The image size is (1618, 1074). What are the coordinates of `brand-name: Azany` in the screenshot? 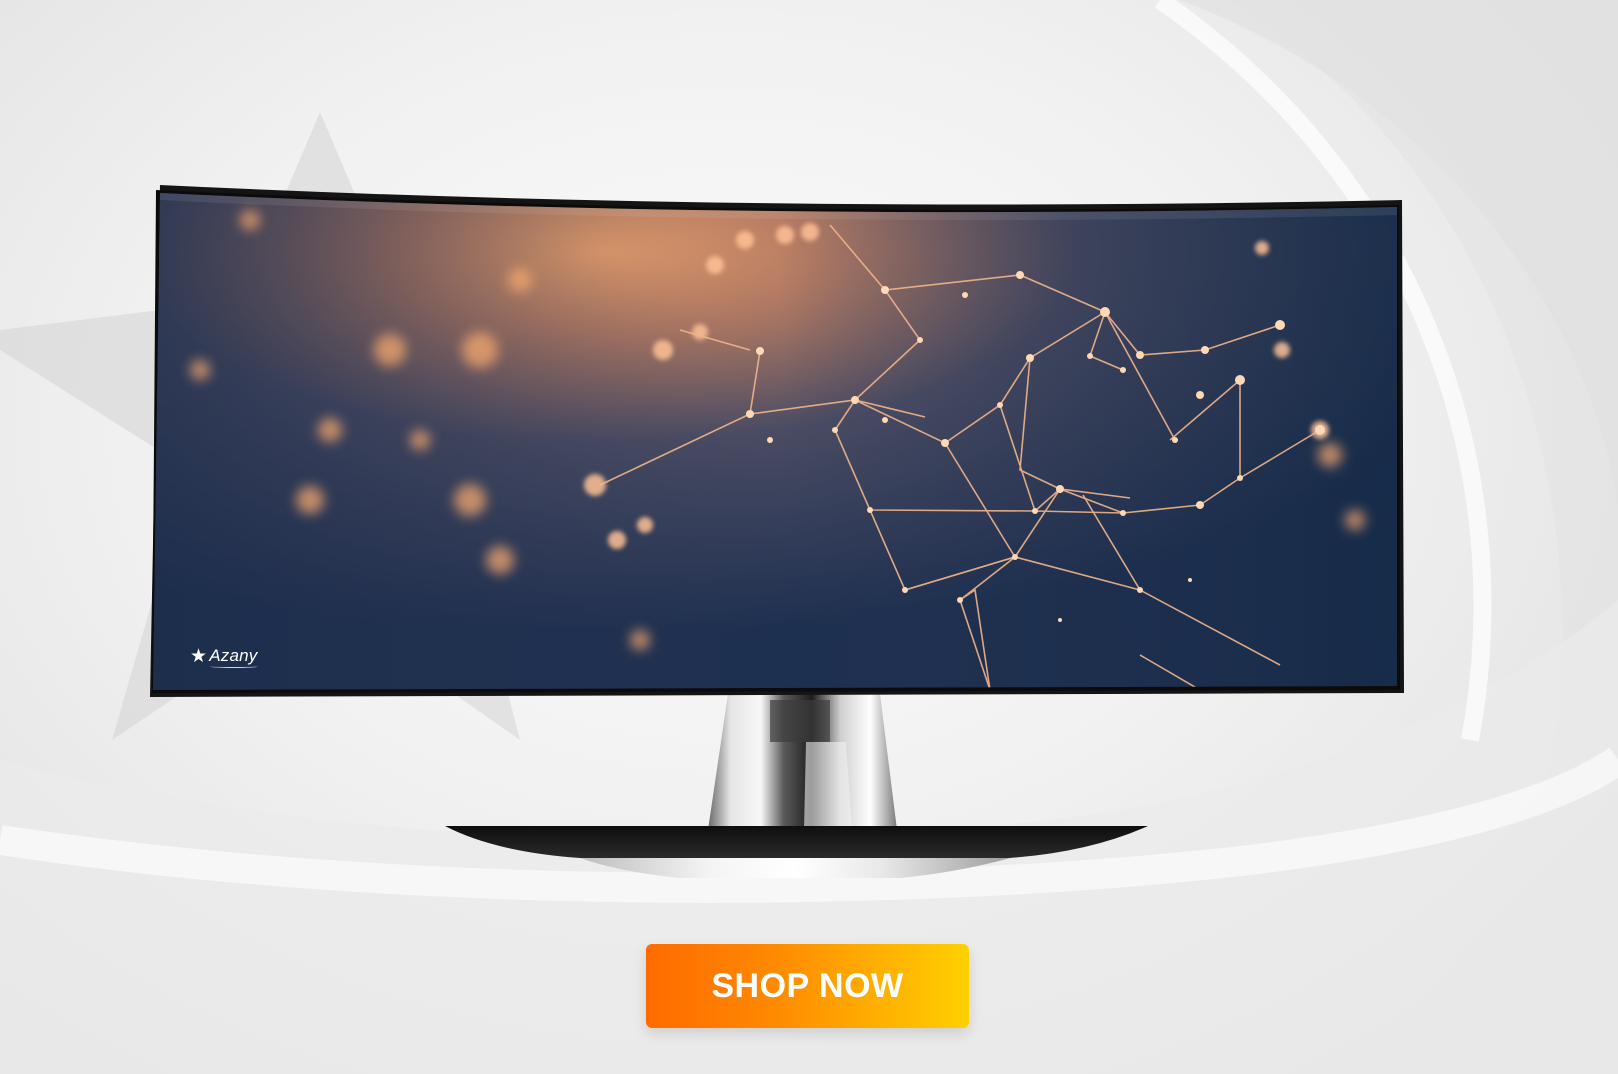 It's located at (233, 655).